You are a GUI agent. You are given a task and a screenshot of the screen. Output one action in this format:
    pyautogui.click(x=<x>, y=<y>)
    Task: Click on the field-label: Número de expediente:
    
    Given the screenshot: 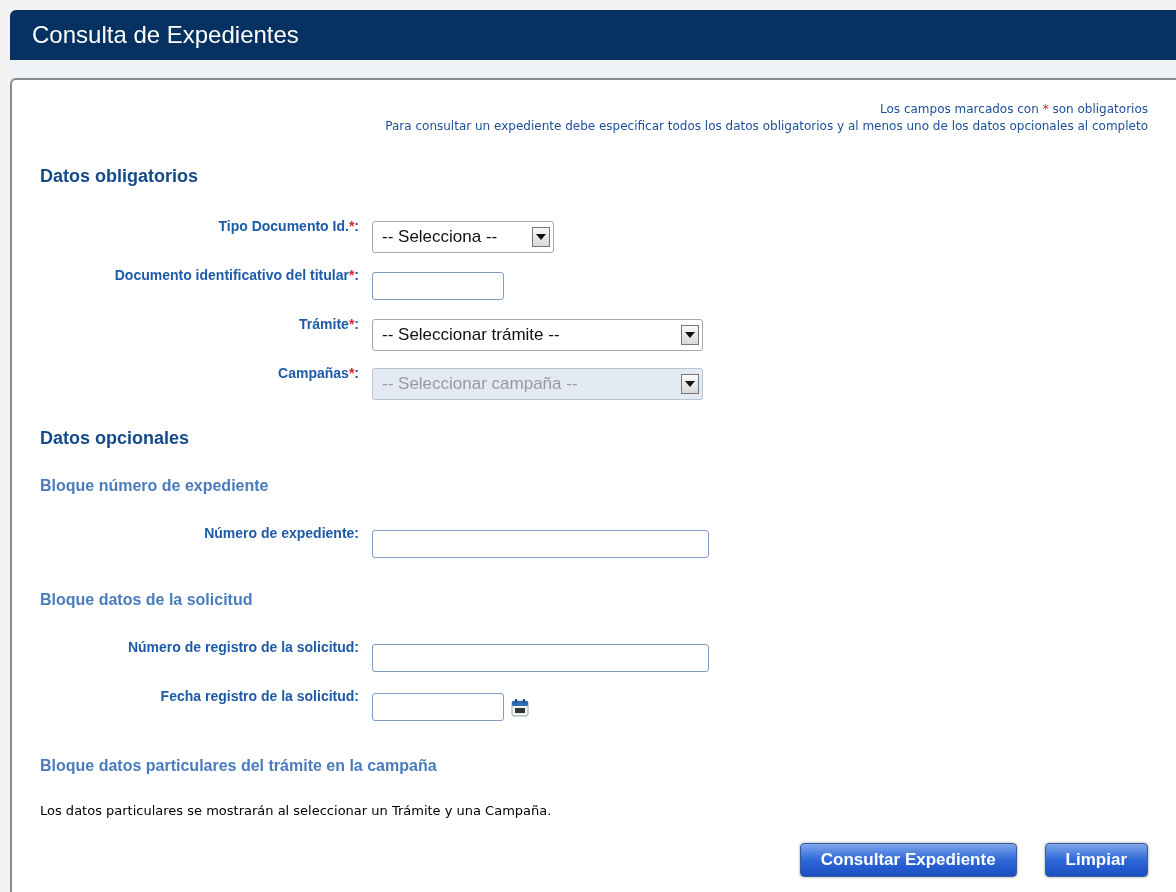 What is the action you would take?
    pyautogui.click(x=281, y=532)
    